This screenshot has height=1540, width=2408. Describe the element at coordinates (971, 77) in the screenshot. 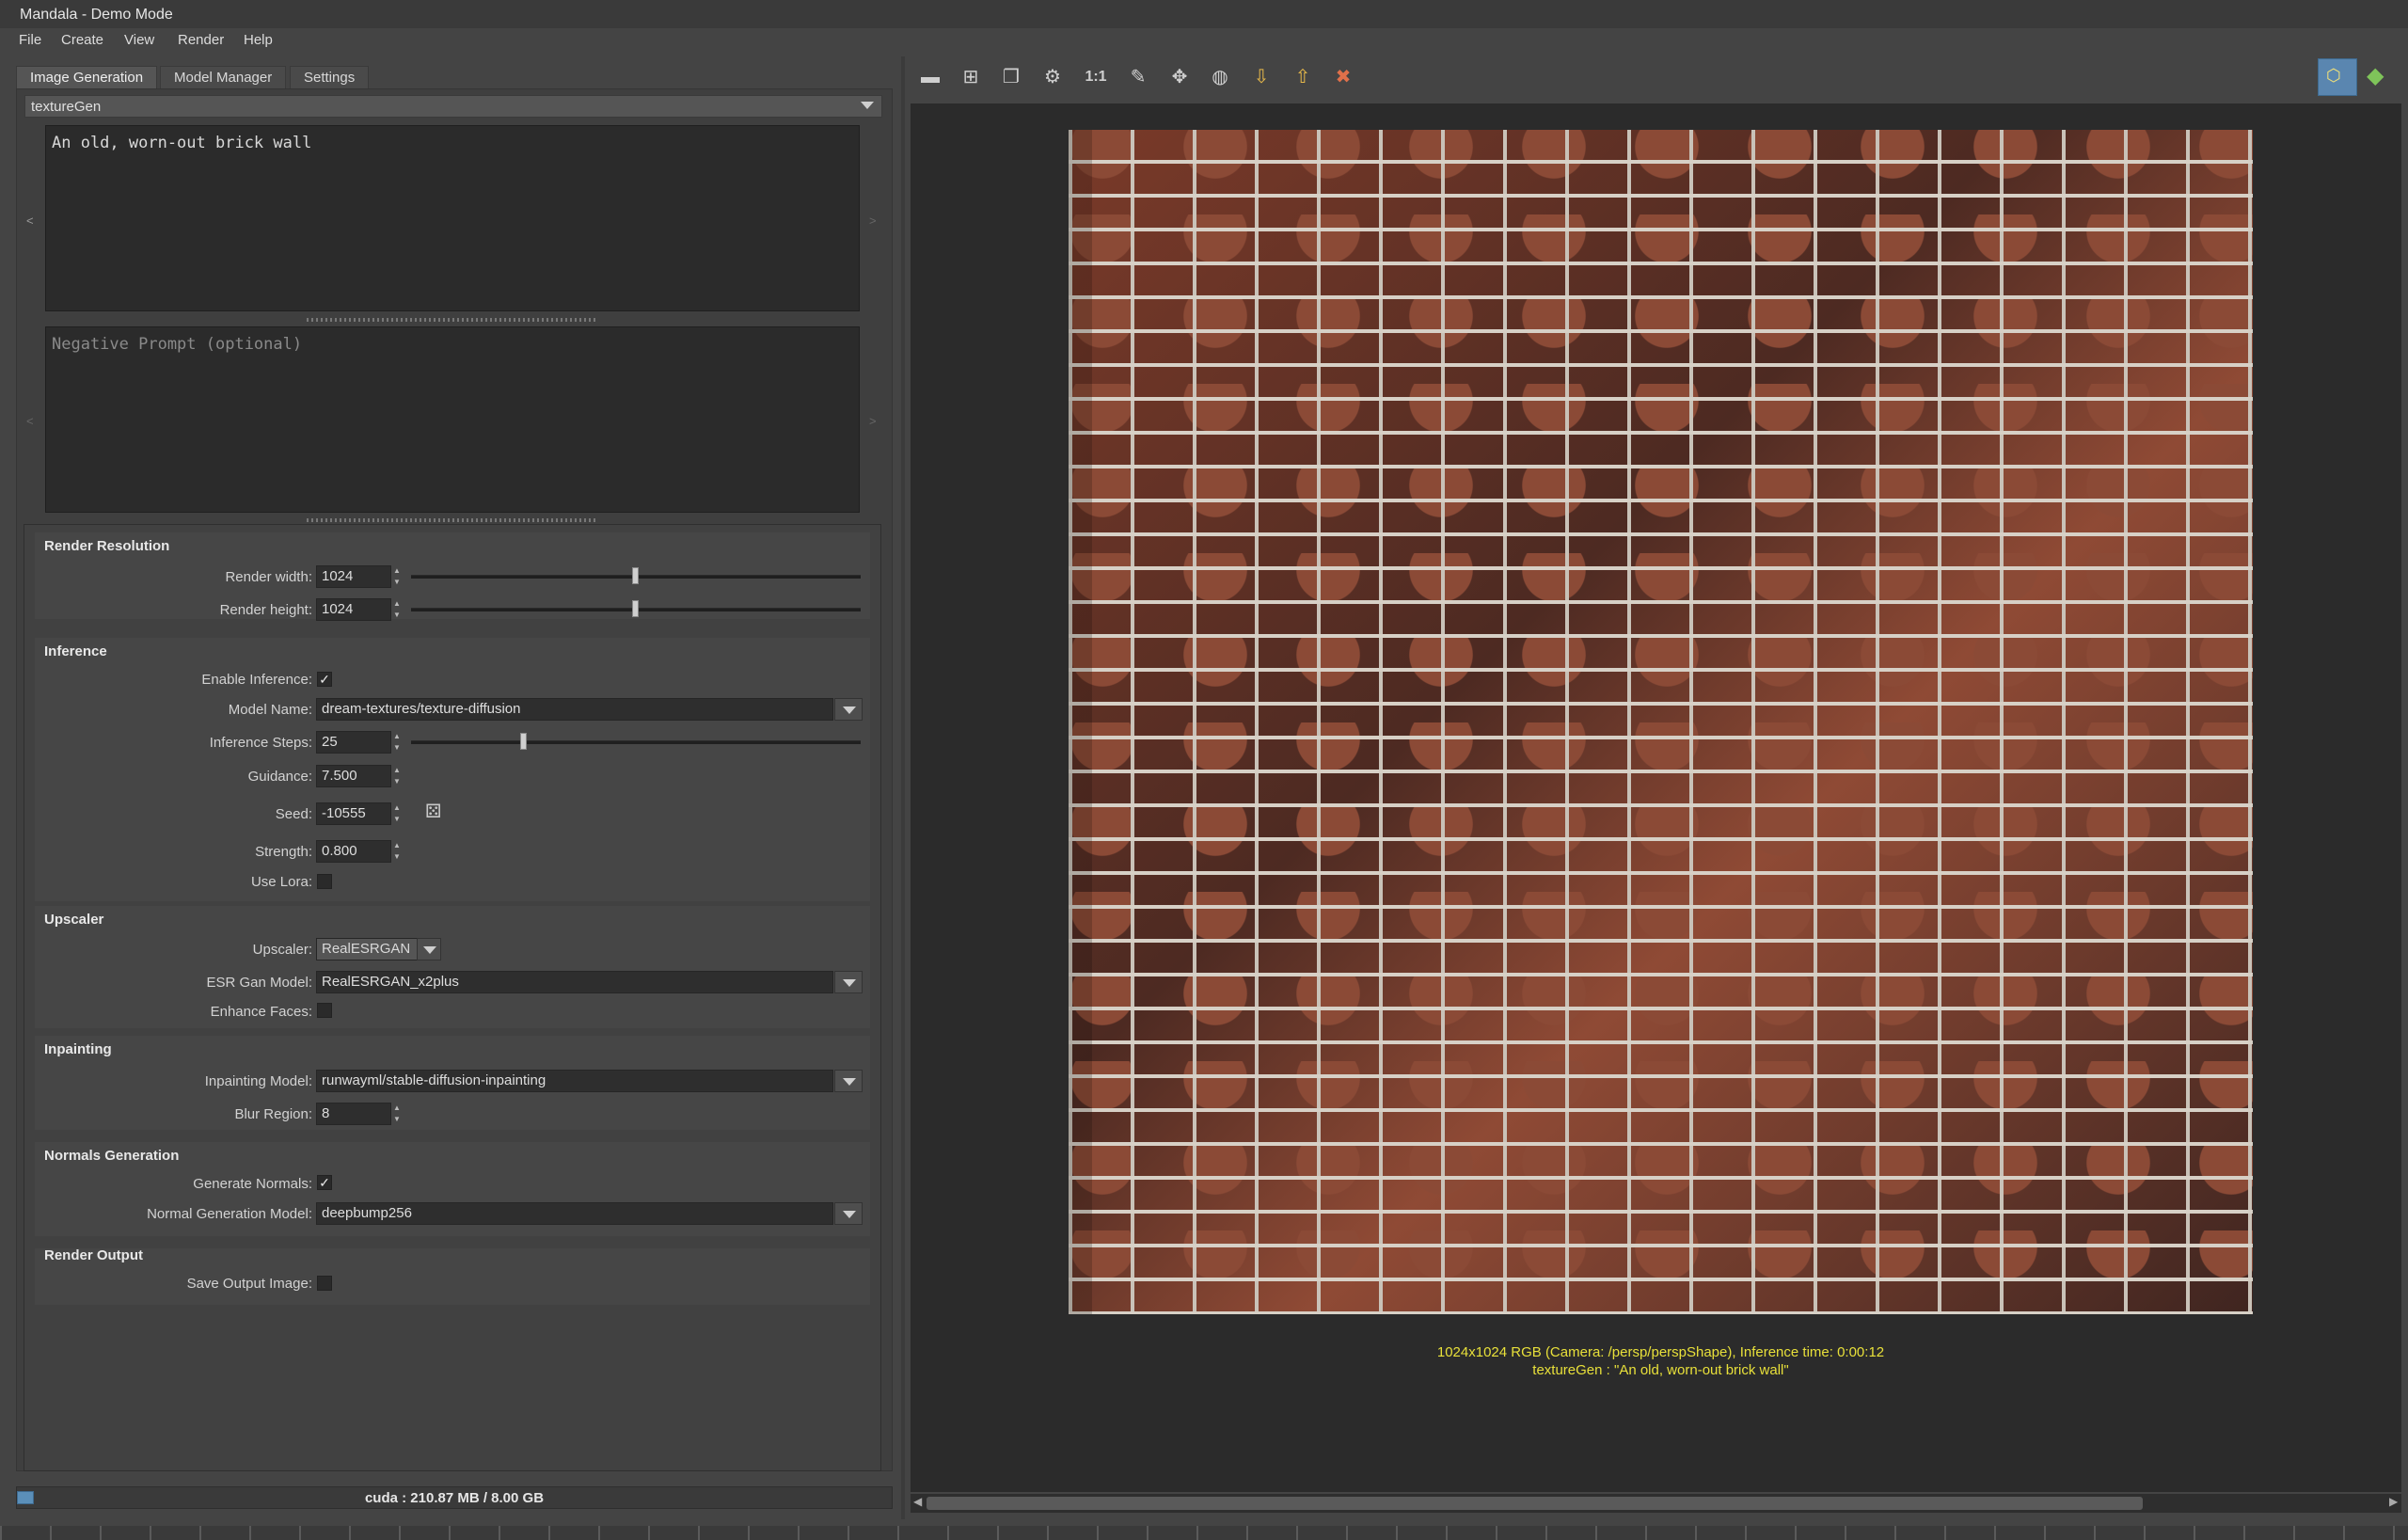

I see `fit-frame-icon: ⊞` at that location.